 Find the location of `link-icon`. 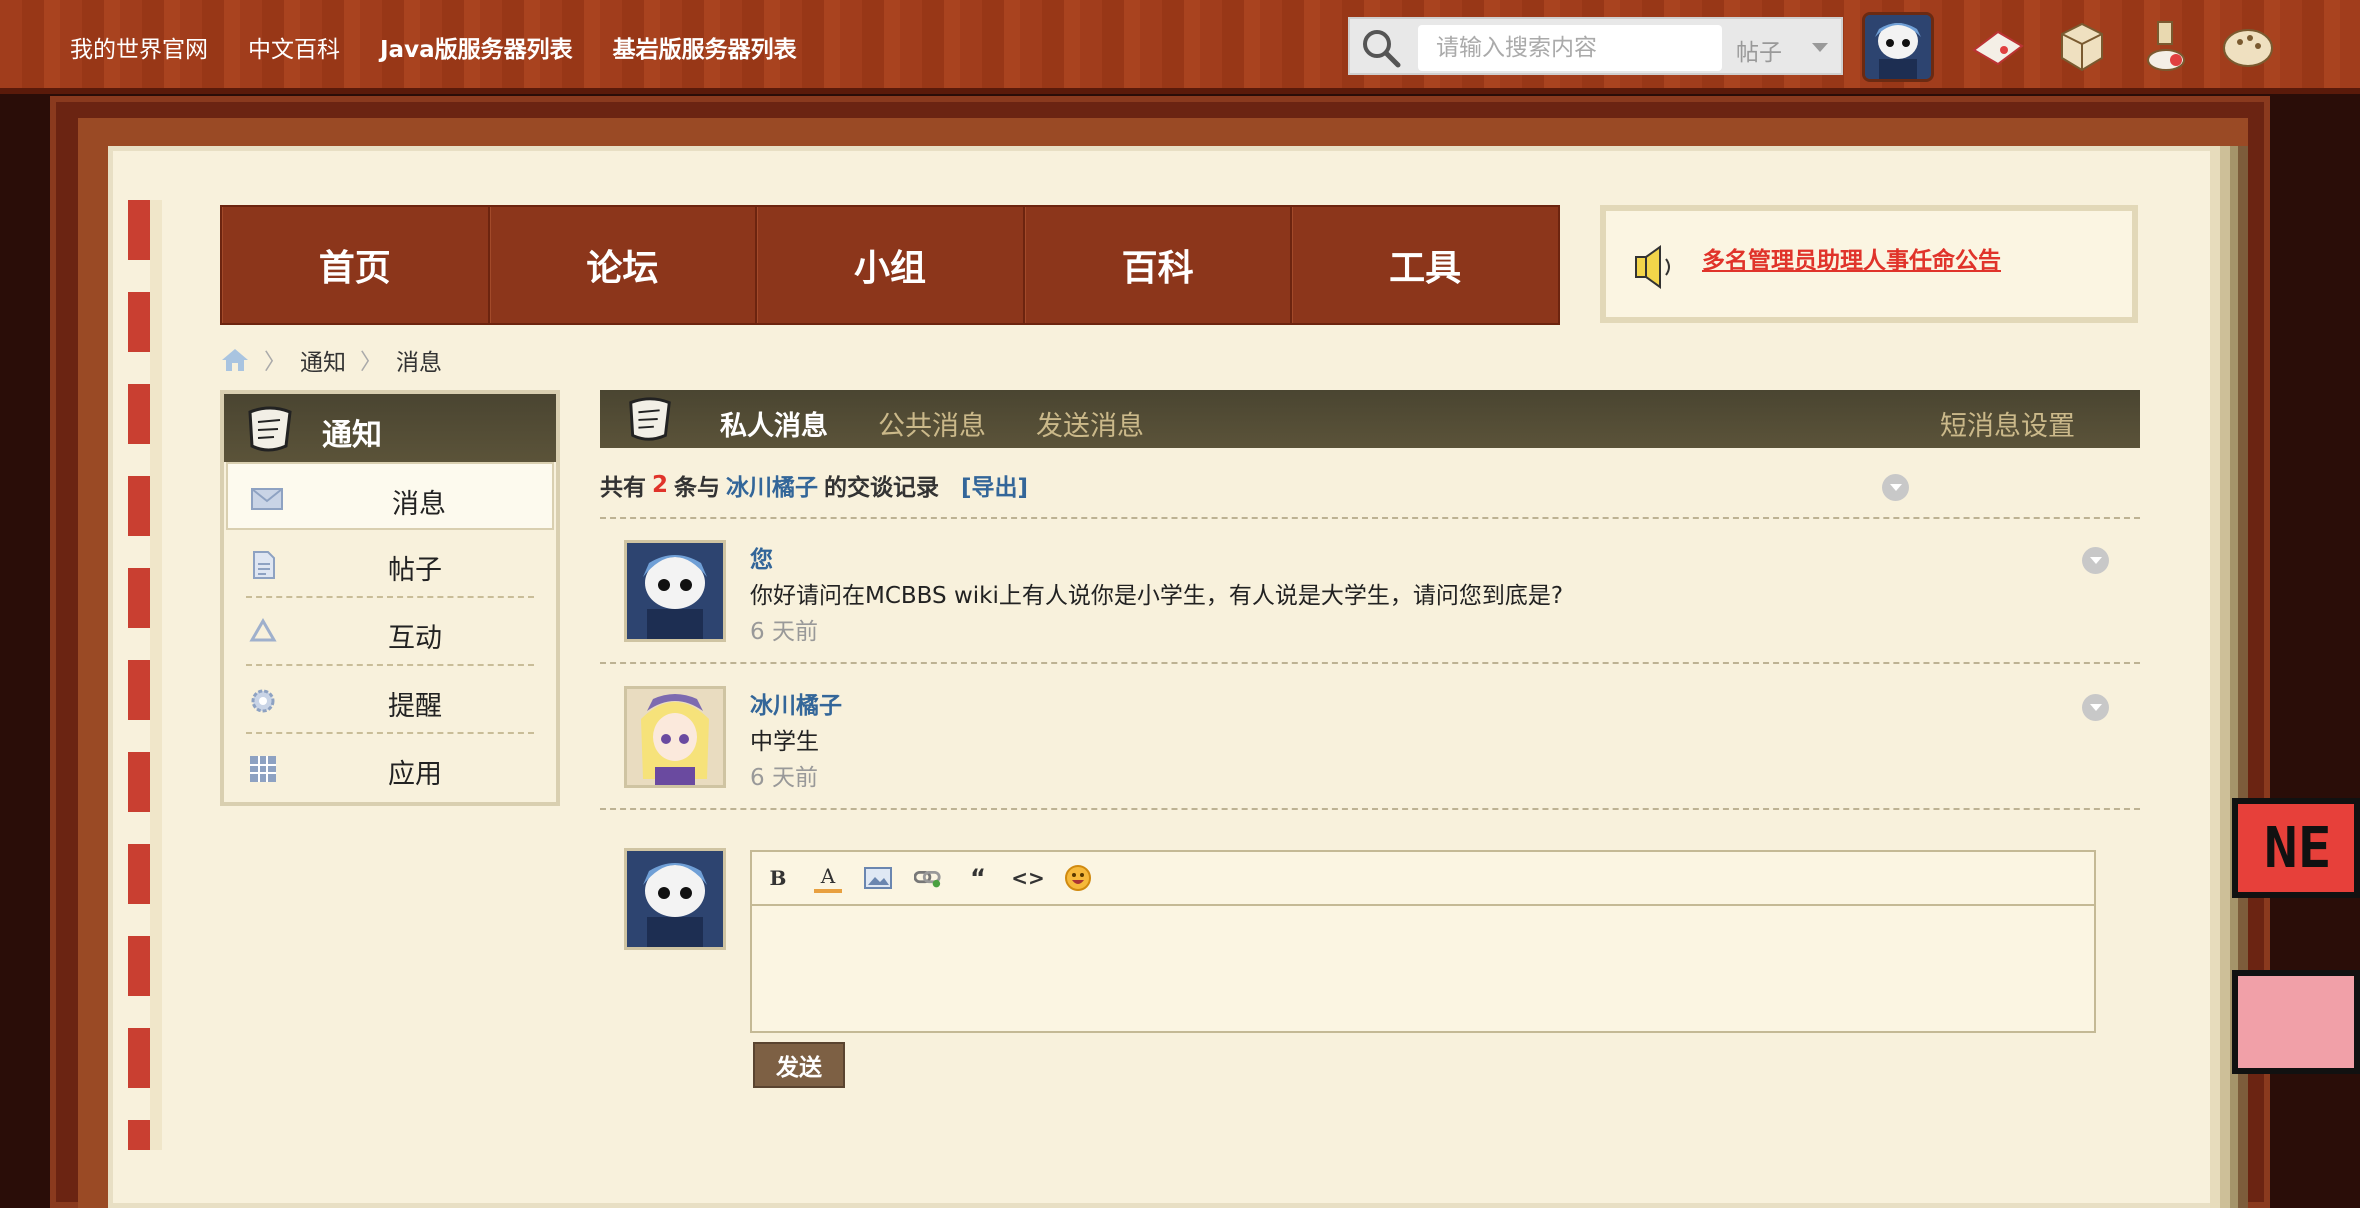

link-icon is located at coordinates (928, 878).